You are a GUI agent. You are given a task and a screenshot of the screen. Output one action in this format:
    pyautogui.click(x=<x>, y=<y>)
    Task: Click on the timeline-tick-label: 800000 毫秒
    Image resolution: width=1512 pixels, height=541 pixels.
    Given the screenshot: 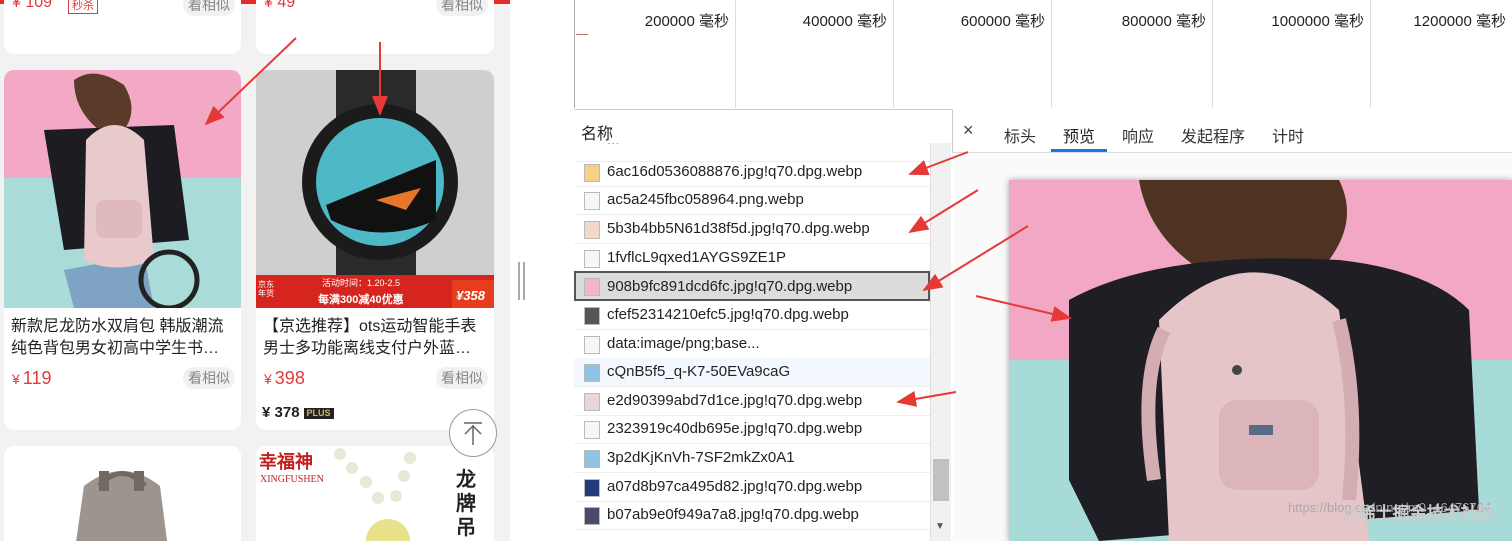 What is the action you would take?
    pyautogui.click(x=1163, y=21)
    